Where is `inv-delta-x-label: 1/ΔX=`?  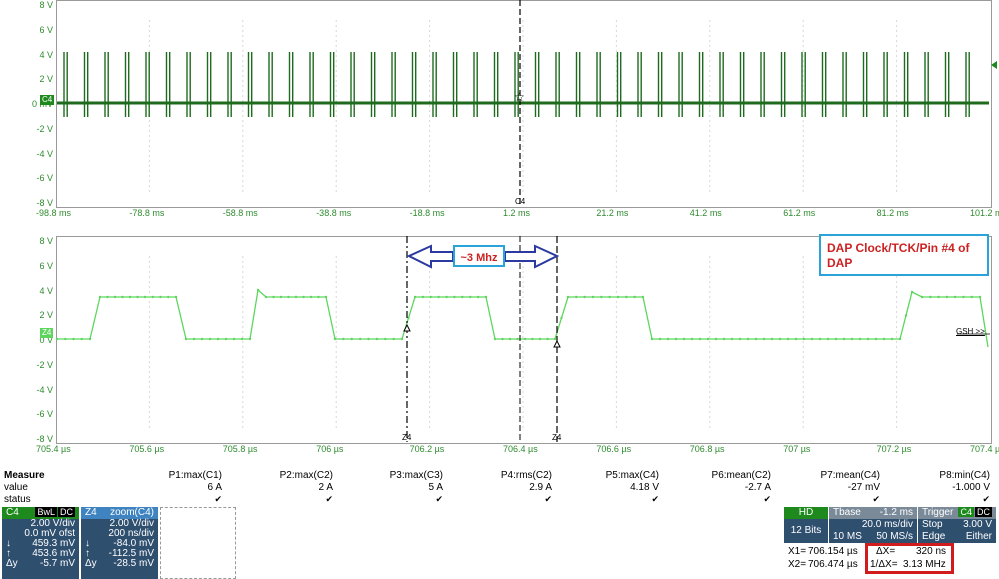 inv-delta-x-label: 1/ΔX= is located at coordinates (884, 564).